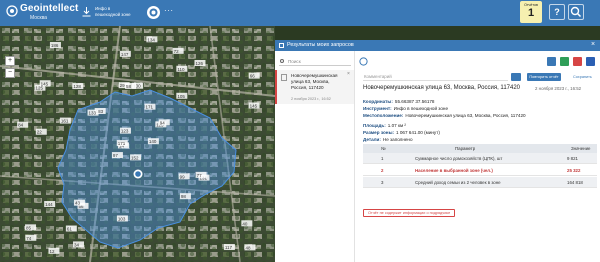 This screenshot has width=600, height=262. Describe the element at coordinates (480, 148) in the screenshot. I see `table-header: № Параметр Значение` at that location.